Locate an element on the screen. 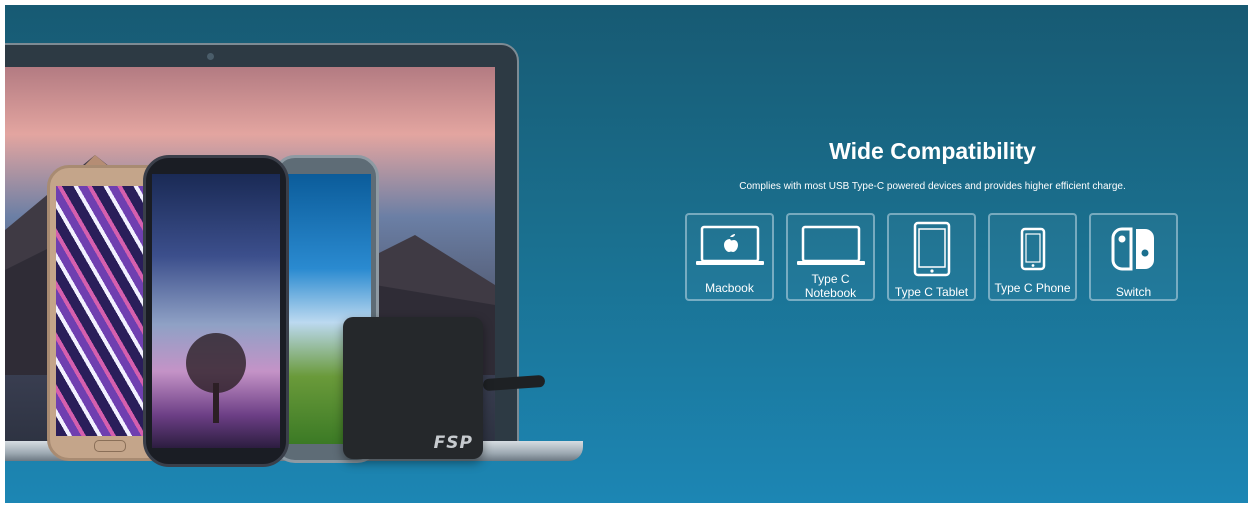 The image size is (1254, 508). device-label-notebook-line2: Notebook is located at coordinates (830, 293).